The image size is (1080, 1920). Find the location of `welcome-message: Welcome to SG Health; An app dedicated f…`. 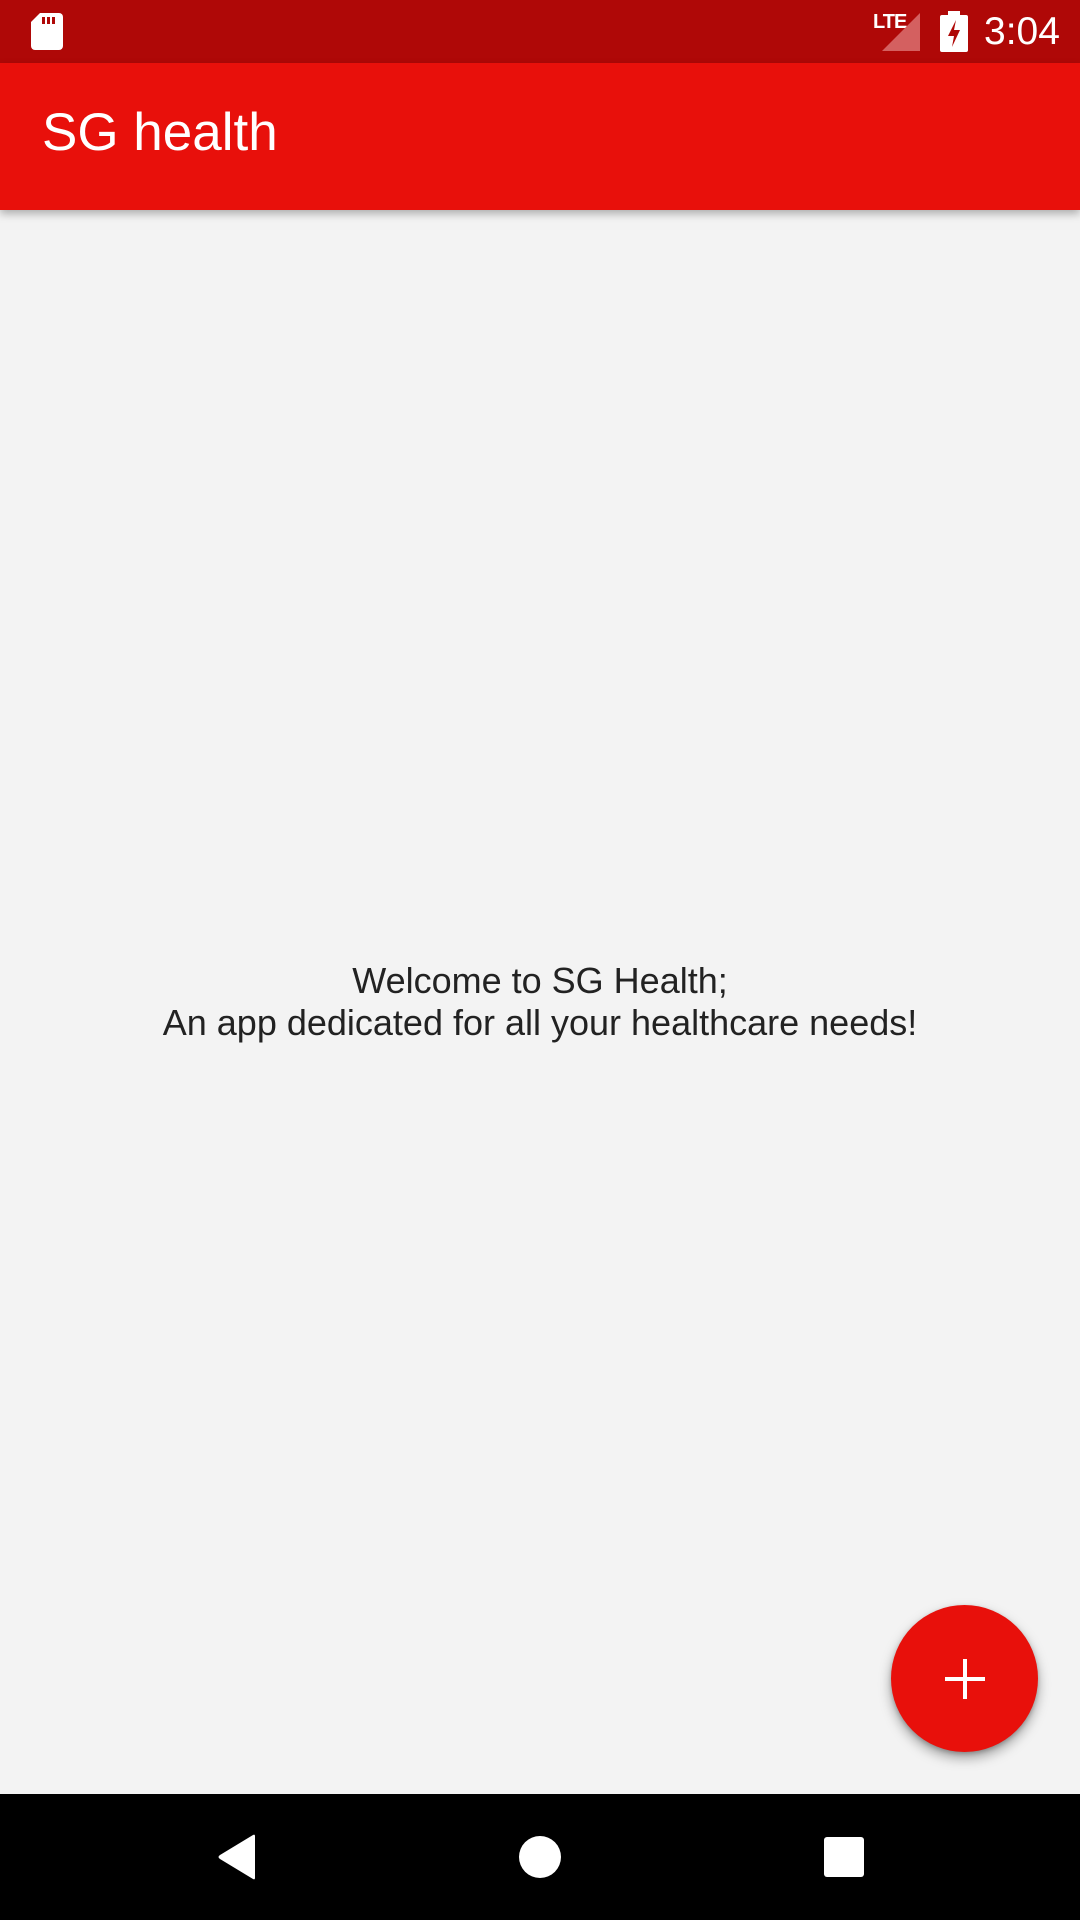

welcome-message: Welcome to SG Health; An app dedicated f… is located at coordinates (540, 1002).